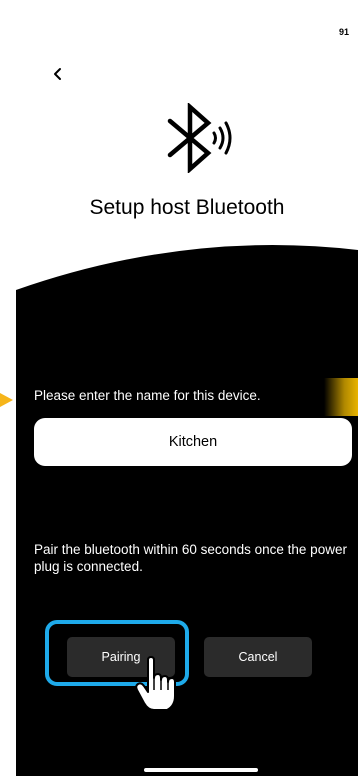  Describe the element at coordinates (193, 442) in the screenshot. I see `device-name-field: Kitchen` at that location.